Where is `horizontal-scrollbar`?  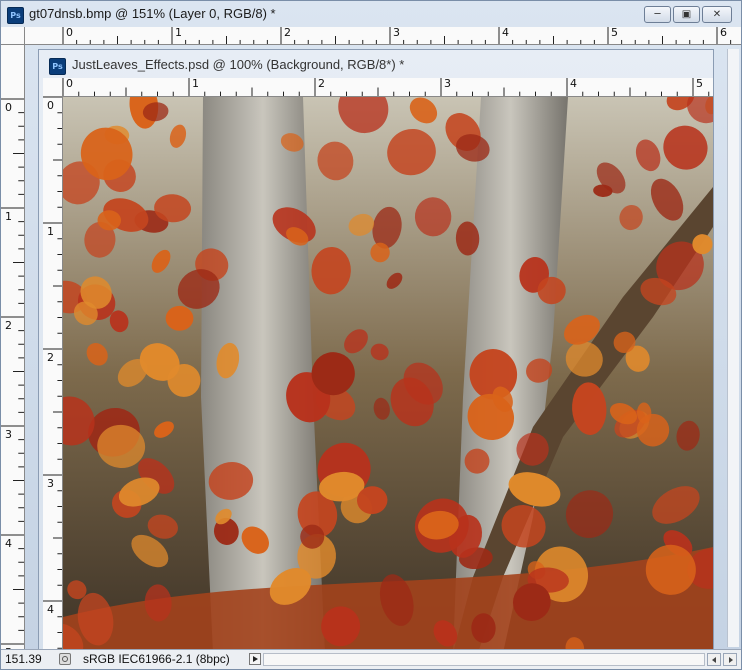 horizontal-scrollbar is located at coordinates (484, 659).